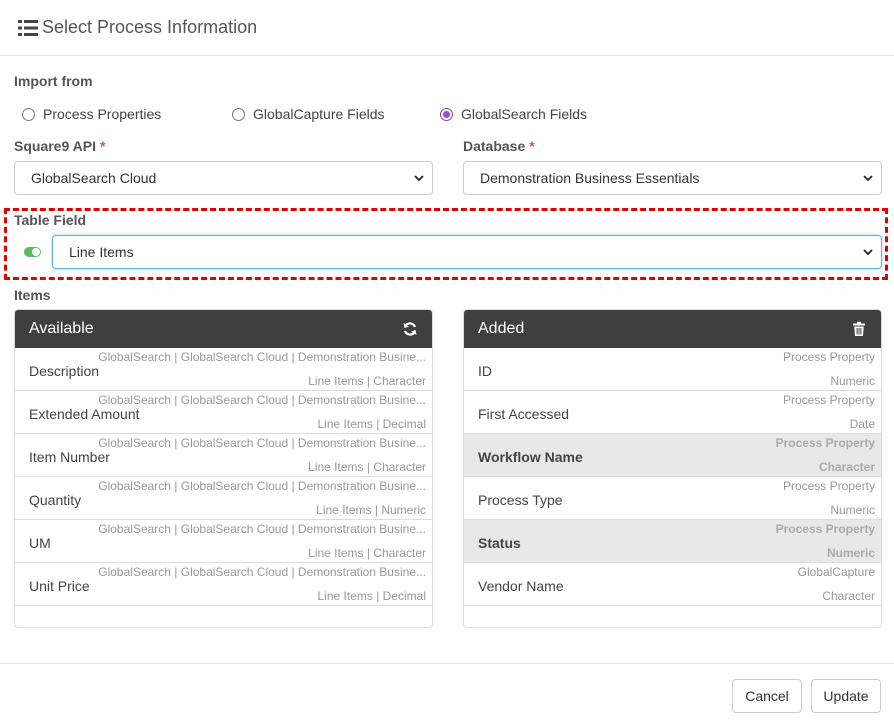 This screenshot has height=726, width=894. I want to click on added-title: Added, so click(501, 328).